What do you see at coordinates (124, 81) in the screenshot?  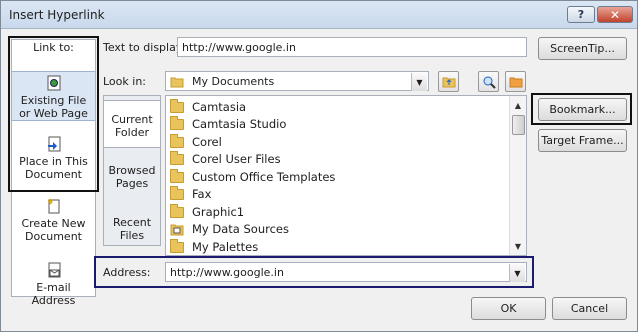 I see `look-in-label: Look in:` at bounding box center [124, 81].